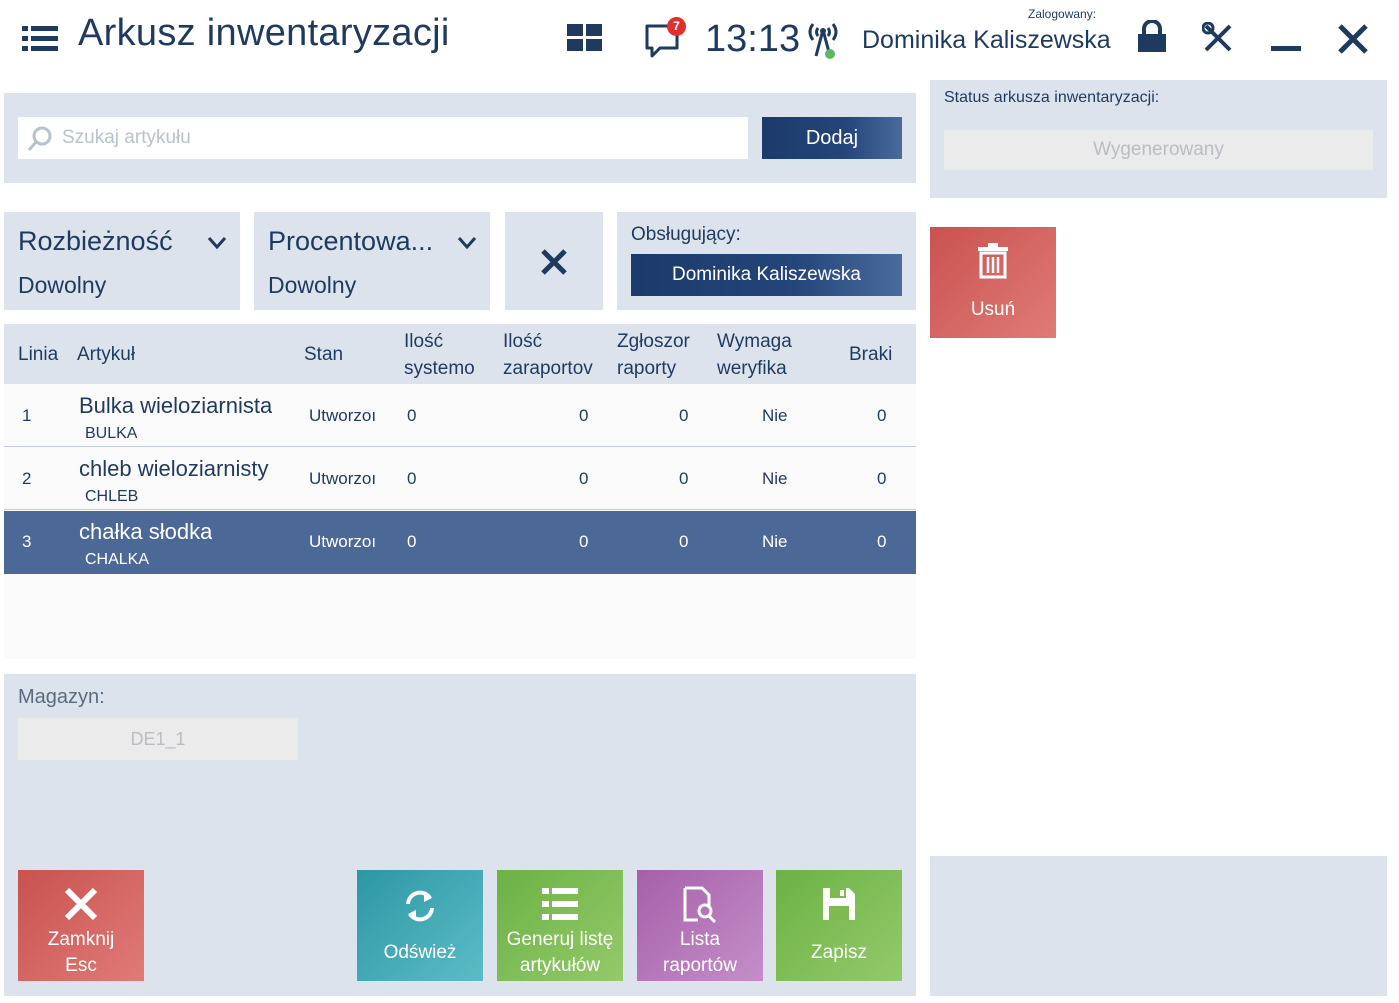 The image size is (1399, 1003). What do you see at coordinates (585, 38) in the screenshot?
I see `tiles-icon` at bounding box center [585, 38].